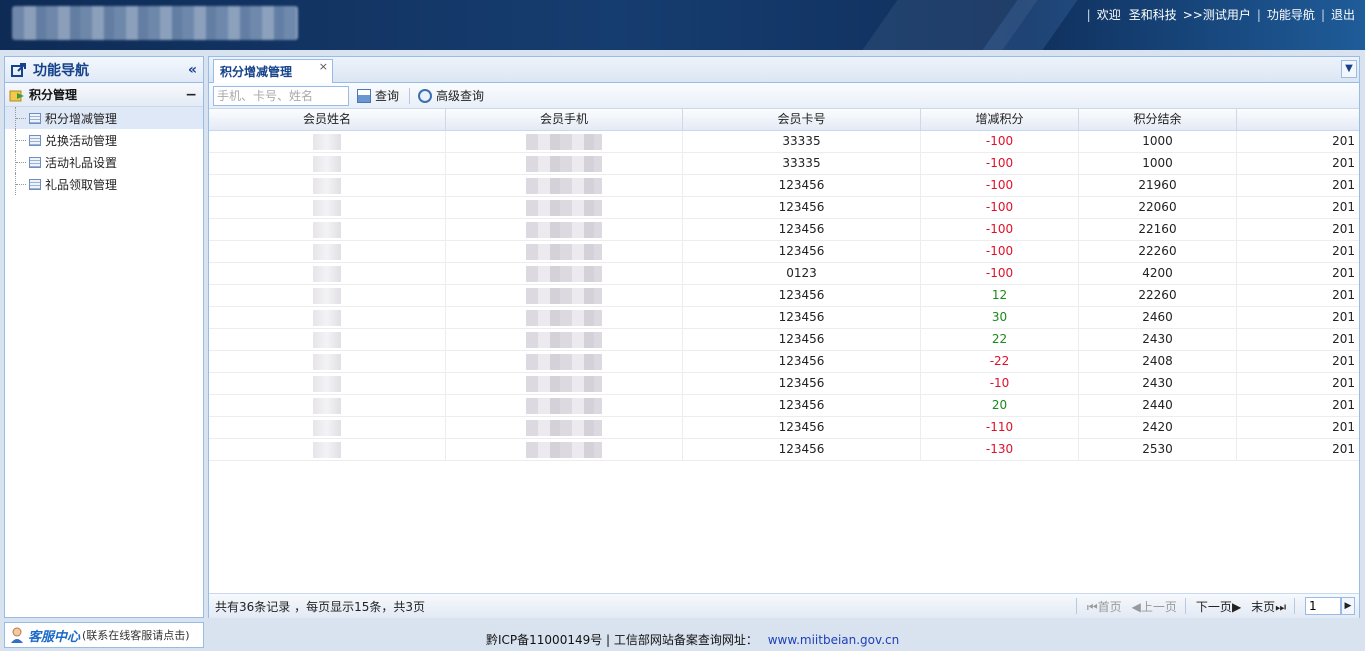 The height and width of the screenshot is (651, 1365). I want to click on cell-balance: 22060, so click(1158, 207).